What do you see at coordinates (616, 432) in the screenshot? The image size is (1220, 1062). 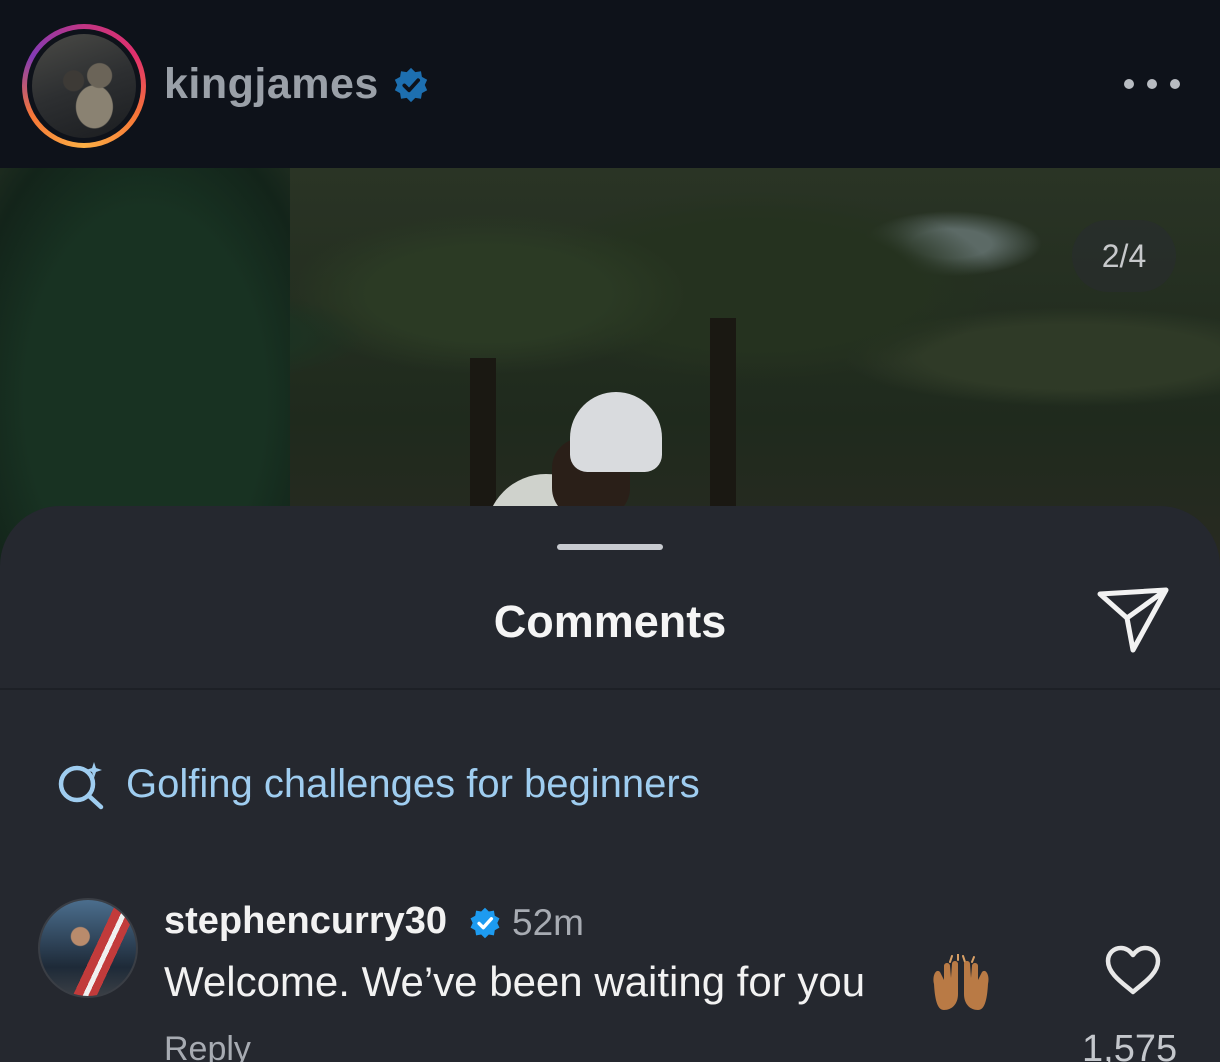 I see `photo-golfer-cap` at bounding box center [616, 432].